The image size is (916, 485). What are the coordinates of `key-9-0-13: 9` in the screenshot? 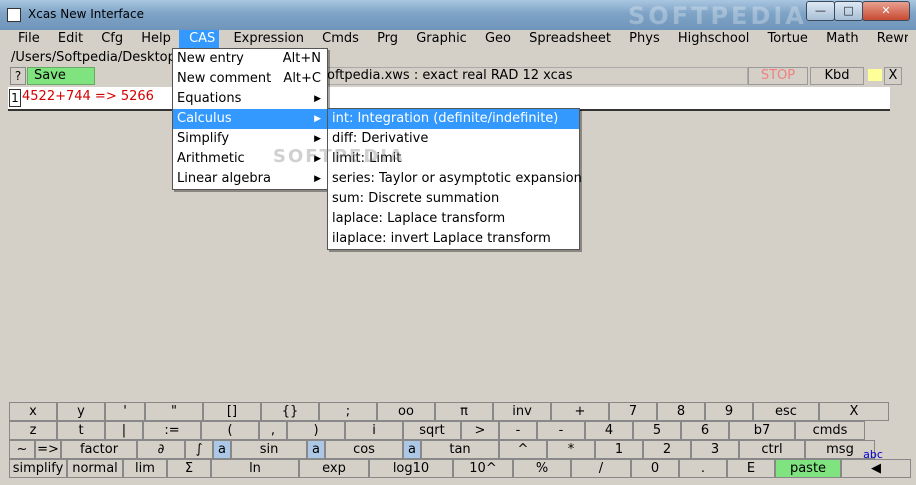 It's located at (729, 411).